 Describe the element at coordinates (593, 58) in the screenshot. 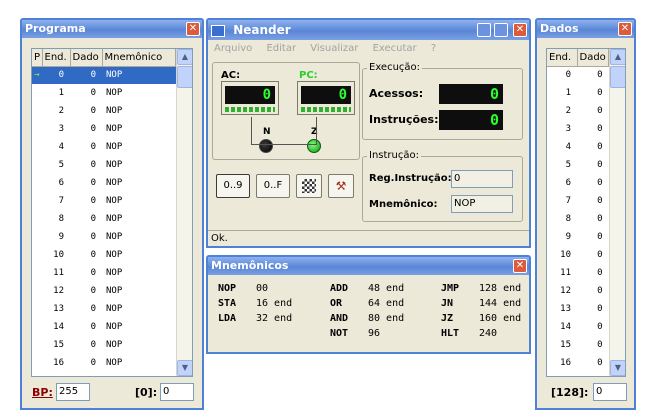

I see `col-header-dado: Dado` at that location.